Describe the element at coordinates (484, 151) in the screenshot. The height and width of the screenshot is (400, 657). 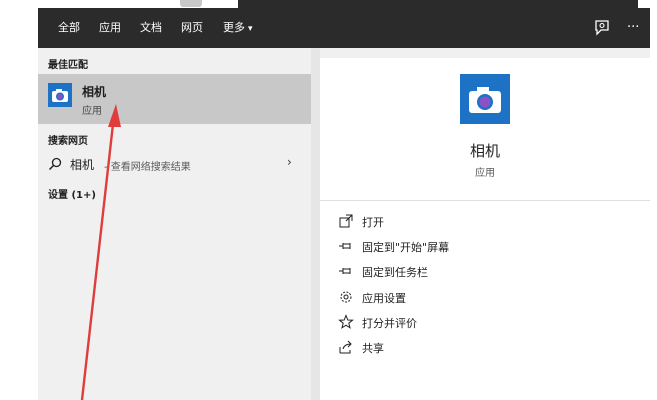
I see `preview-app-name: 相机` at that location.